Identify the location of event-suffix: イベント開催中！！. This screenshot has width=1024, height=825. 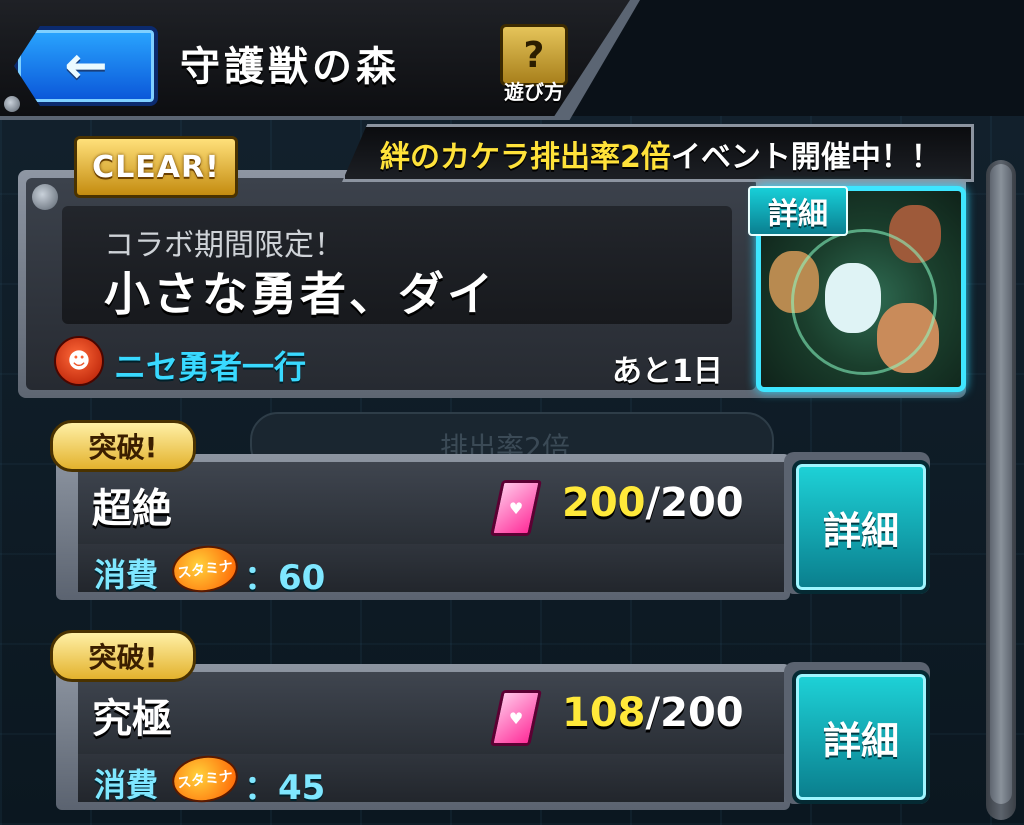
(805, 157).